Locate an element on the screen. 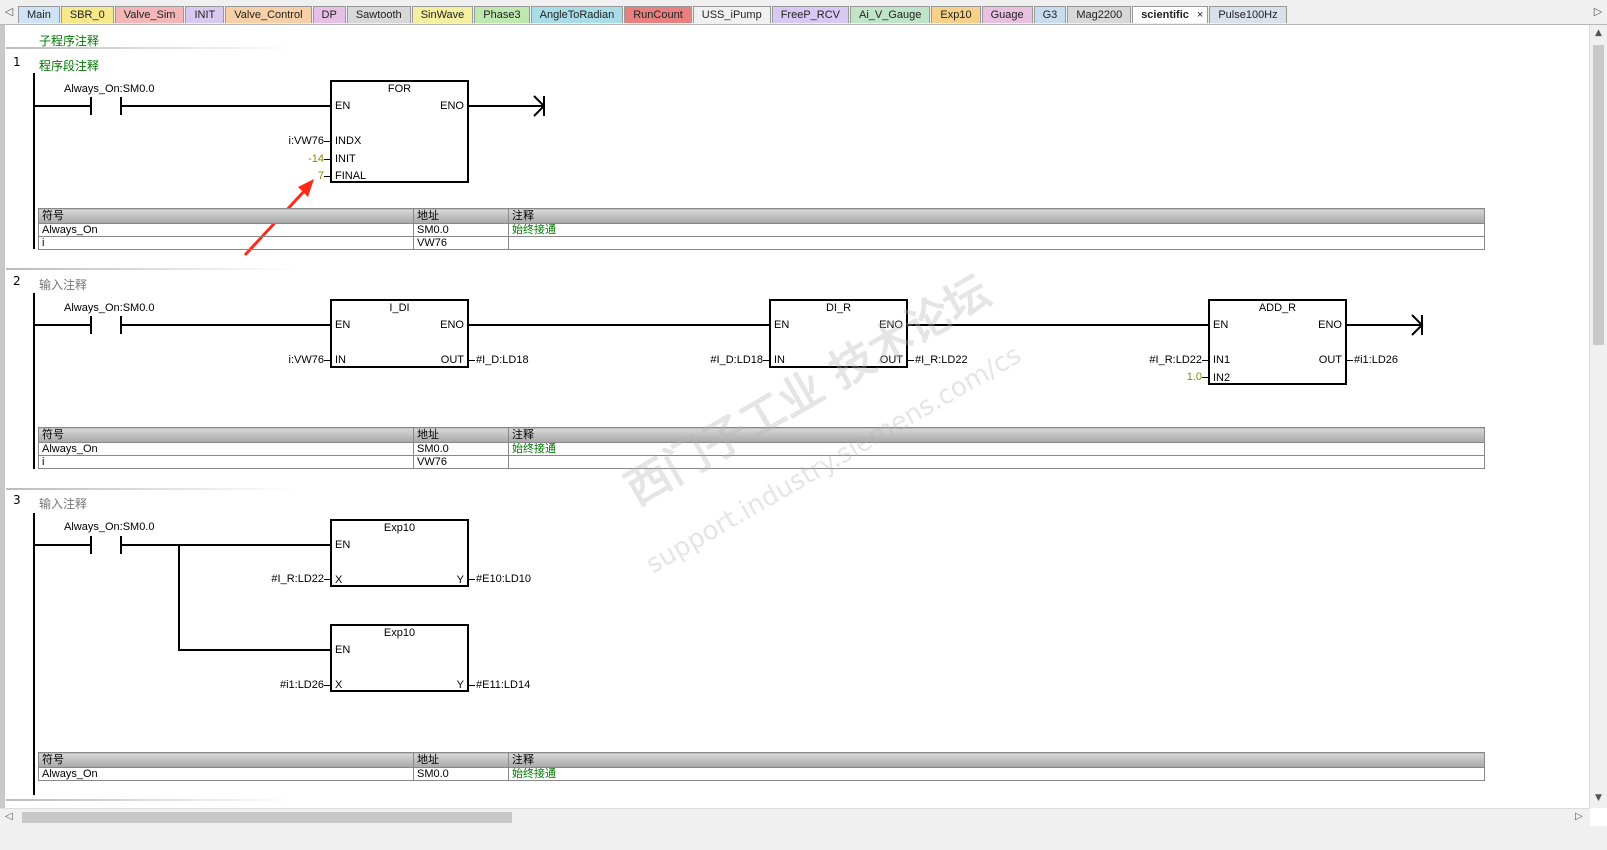  tab-valve-control: Valve_Control is located at coordinates (268, 14).